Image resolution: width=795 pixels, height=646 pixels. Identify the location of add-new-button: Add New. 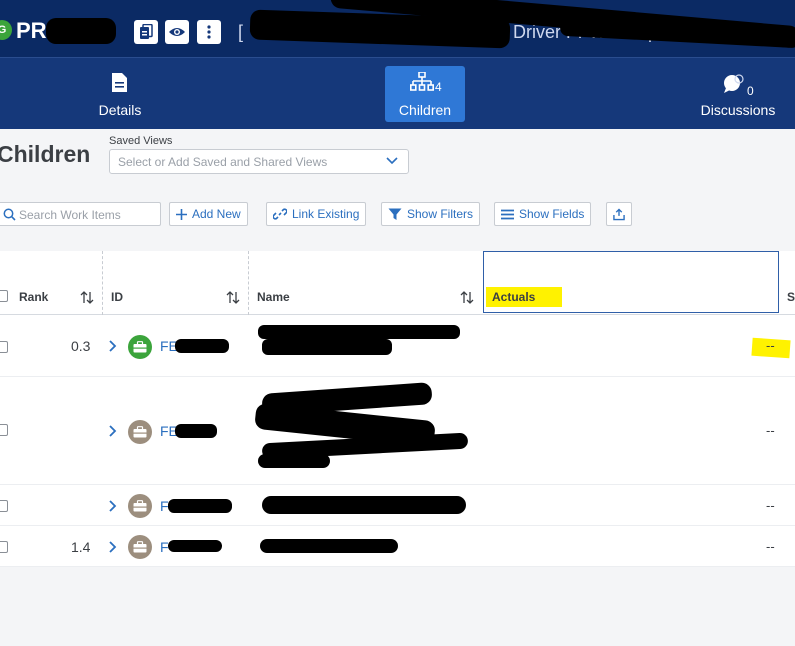
(208, 214).